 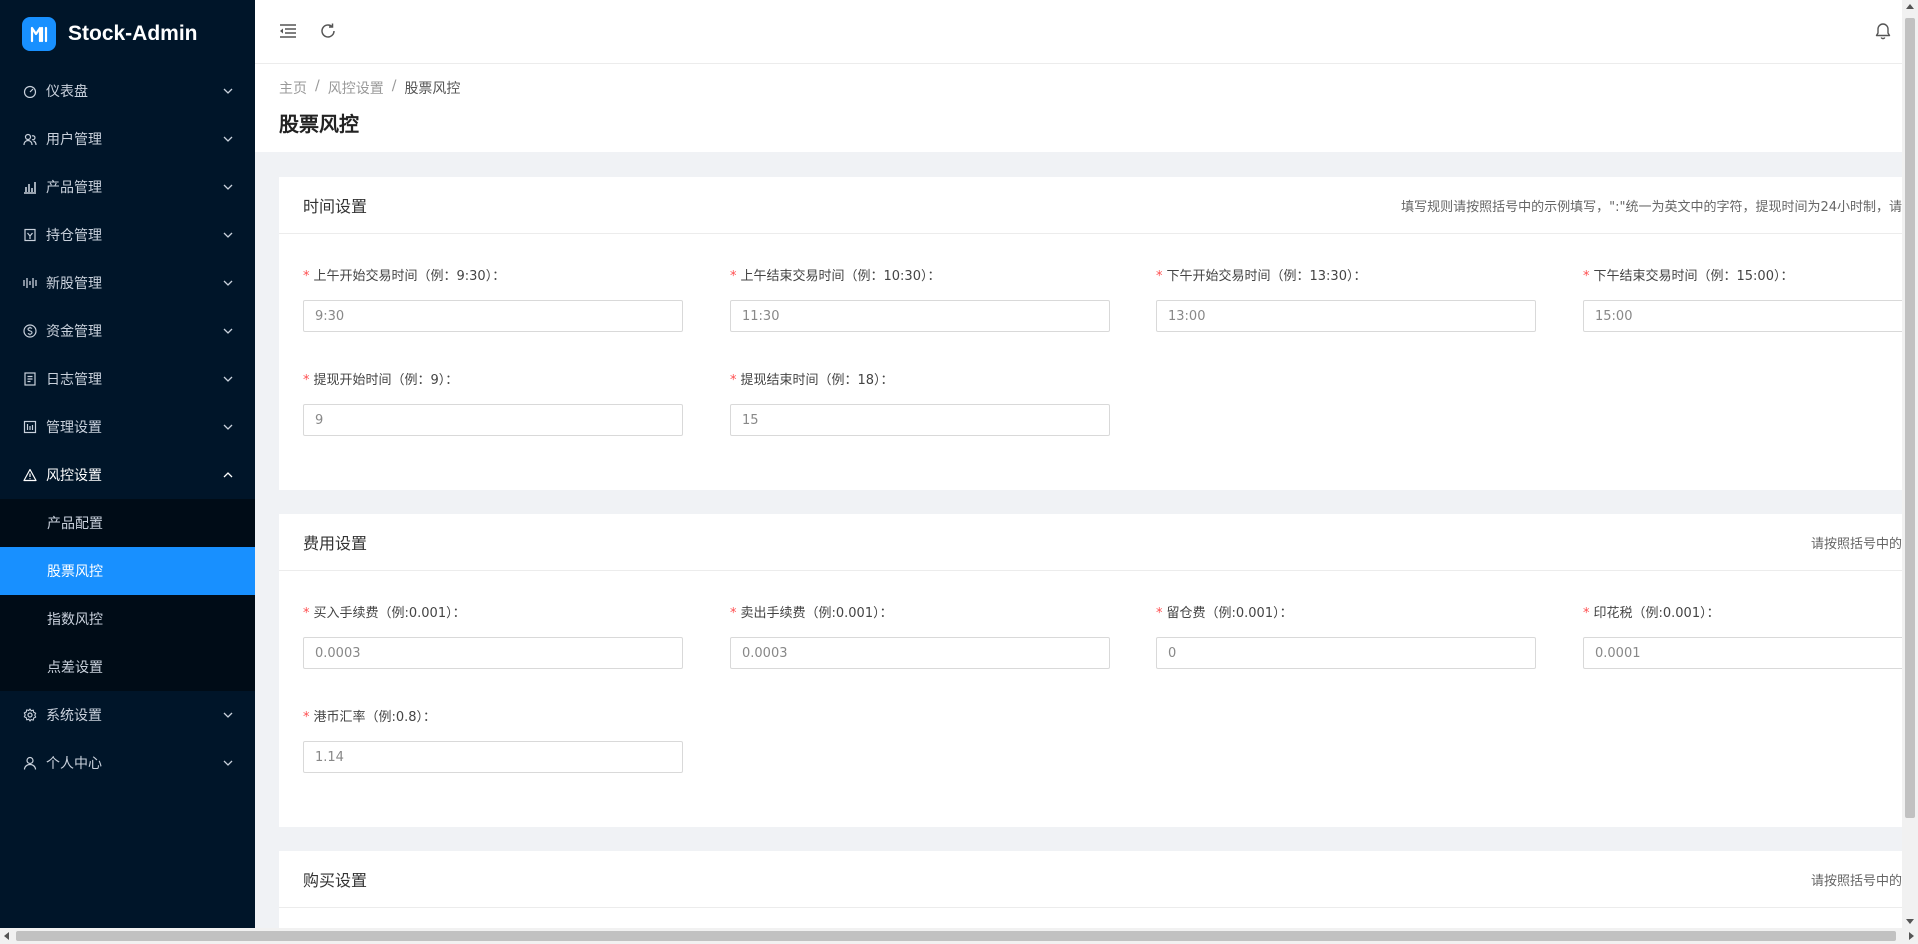 I want to click on breadcrumb-current: 股票风控, so click(x=432, y=89).